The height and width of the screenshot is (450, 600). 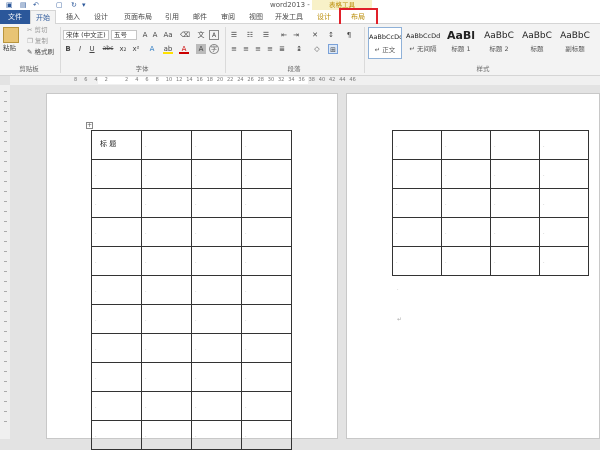 What do you see at coordinates (331, 35) in the screenshot?
I see `sort-icon: ↕` at bounding box center [331, 35].